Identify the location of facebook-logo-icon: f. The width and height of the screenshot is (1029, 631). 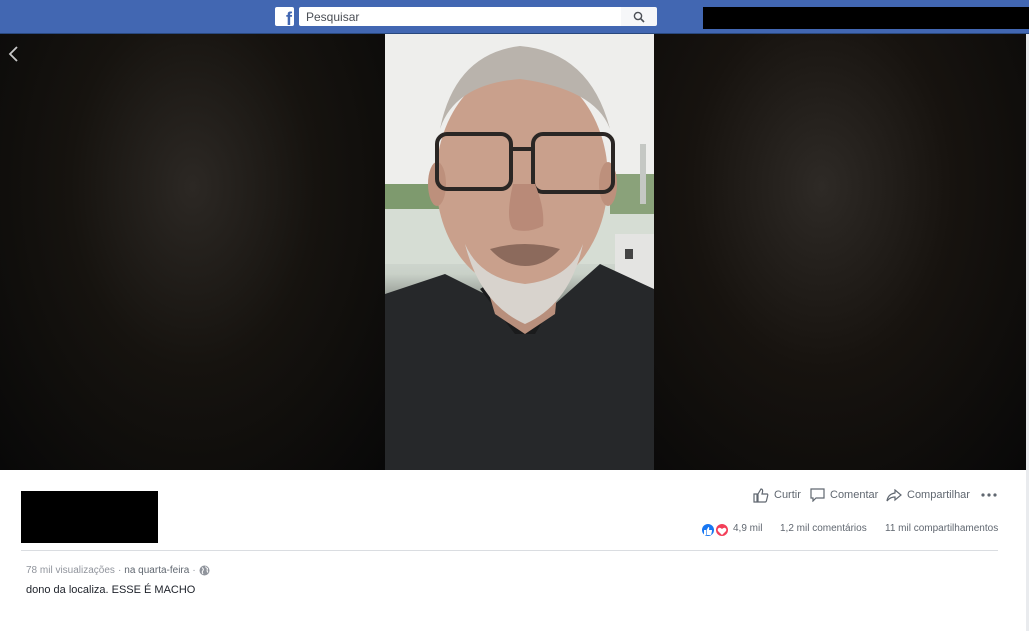
(284, 18).